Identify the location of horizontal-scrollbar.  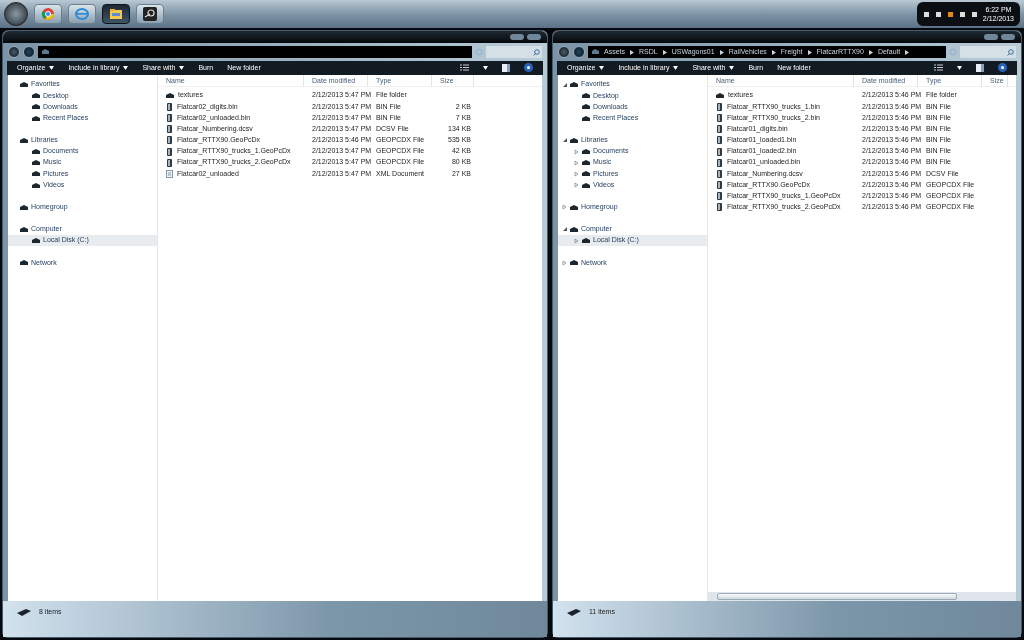
(862, 596).